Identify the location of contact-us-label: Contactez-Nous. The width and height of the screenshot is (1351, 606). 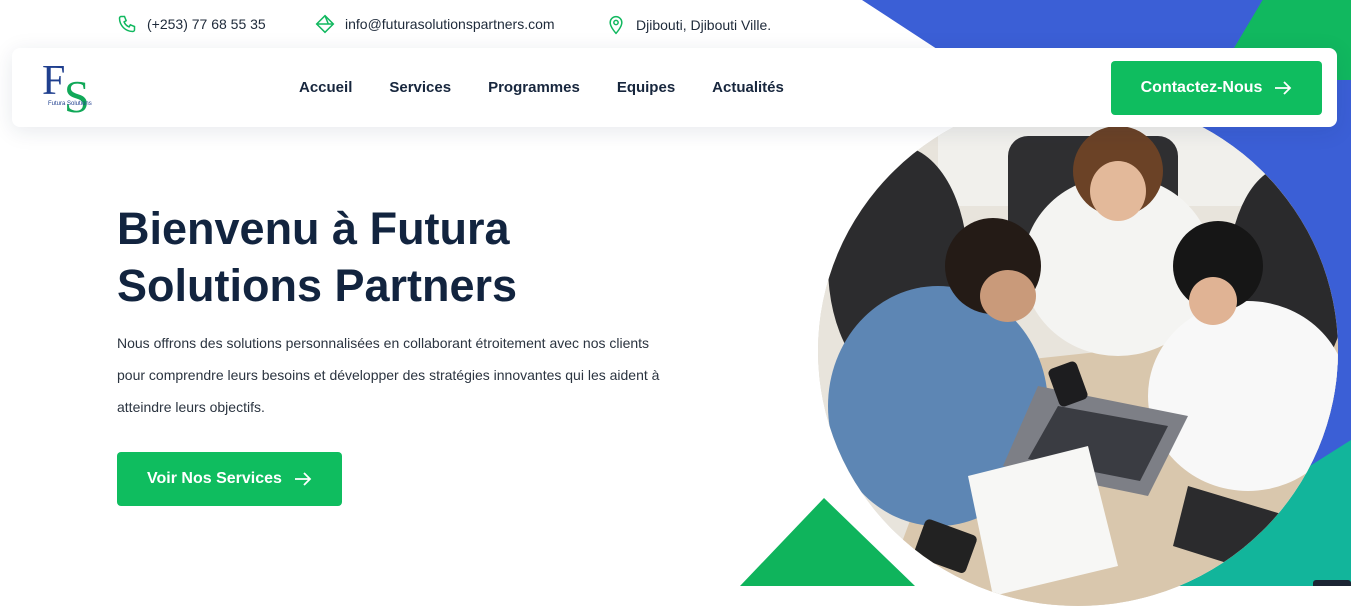
(1201, 87).